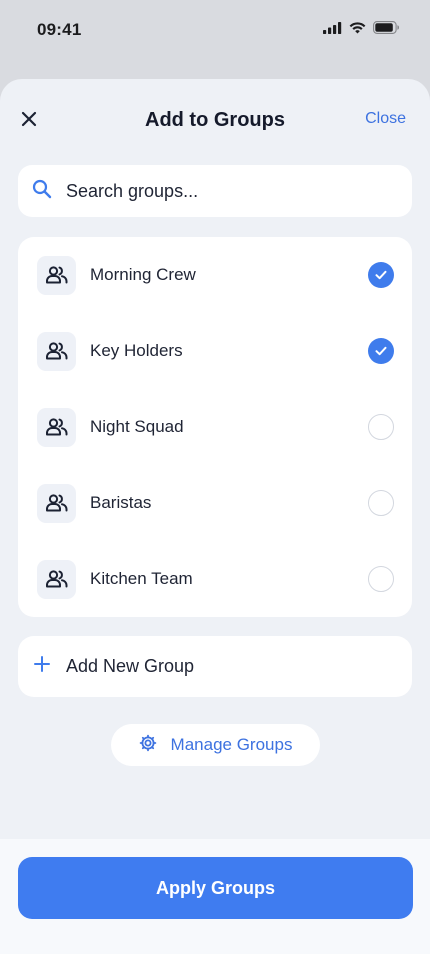 The width and height of the screenshot is (430, 954). Describe the element at coordinates (215, 666) in the screenshot. I see `add-new-group-button: Add New Group` at that location.